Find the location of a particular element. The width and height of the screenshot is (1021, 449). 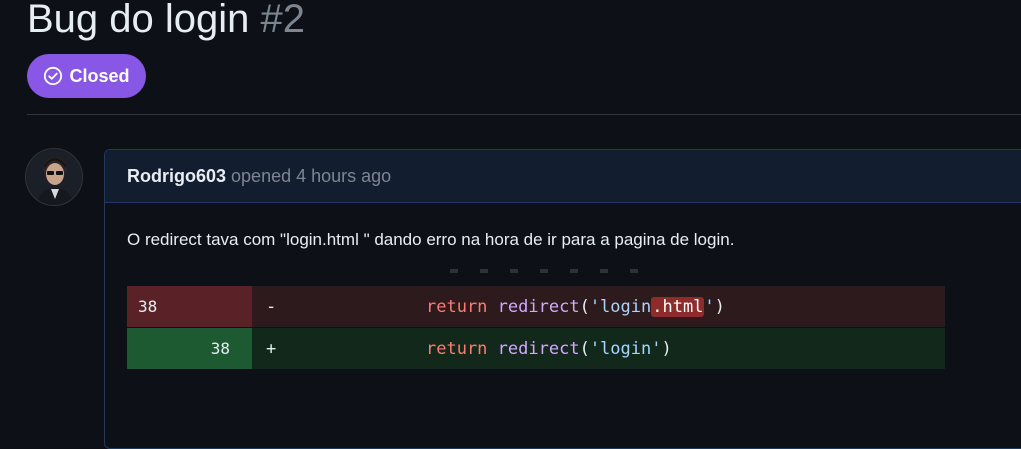

user-avatar-icon is located at coordinates (54, 177).